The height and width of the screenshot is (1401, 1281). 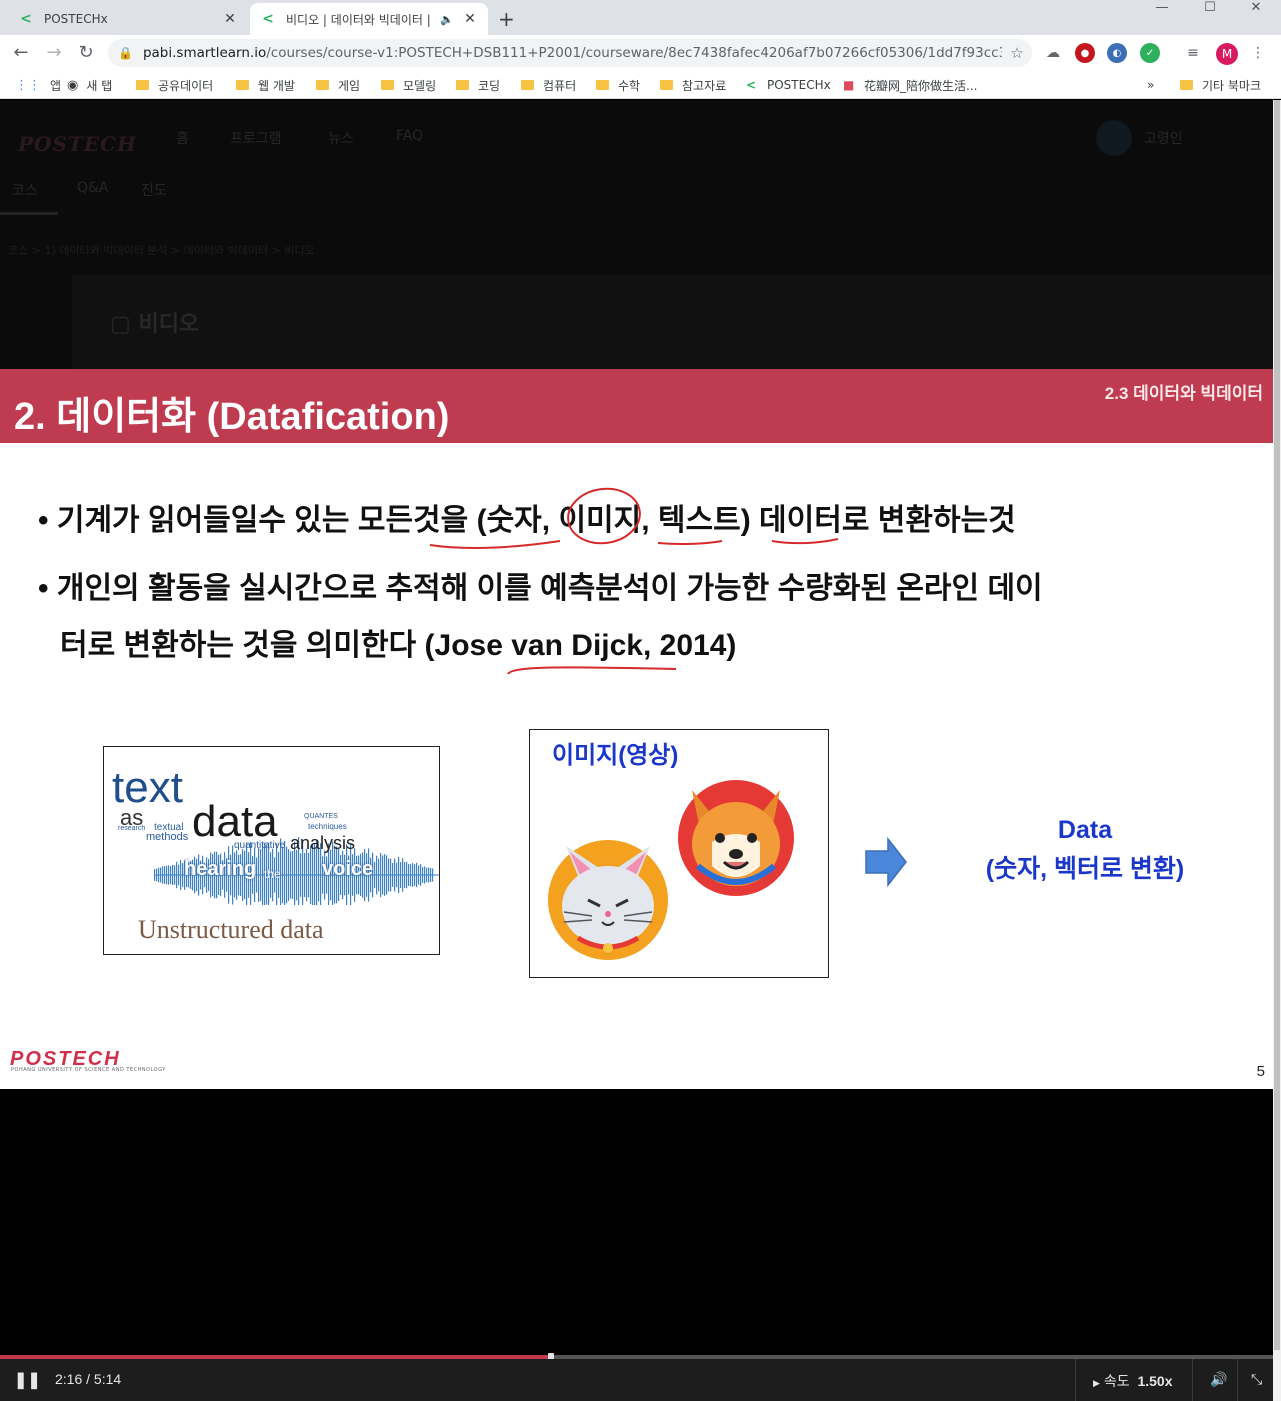 What do you see at coordinates (1220, 85) in the screenshot?
I see `other-bookmarks: 기타 북마크` at bounding box center [1220, 85].